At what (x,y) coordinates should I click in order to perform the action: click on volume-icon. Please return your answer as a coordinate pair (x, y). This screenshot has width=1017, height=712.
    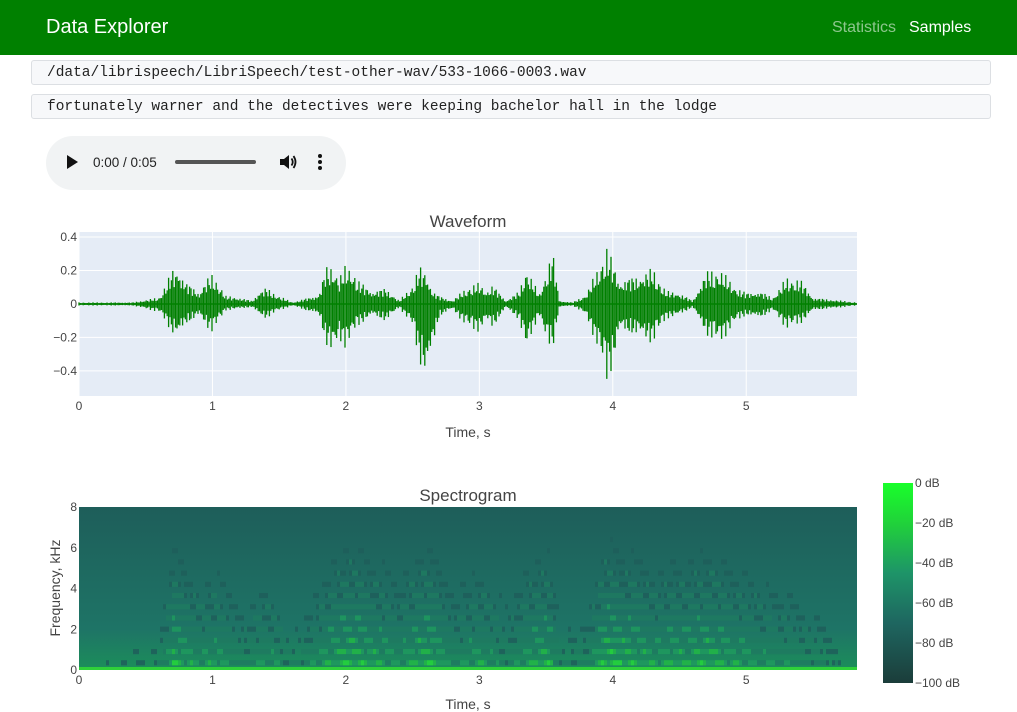
    Looking at the image, I should click on (288, 162).